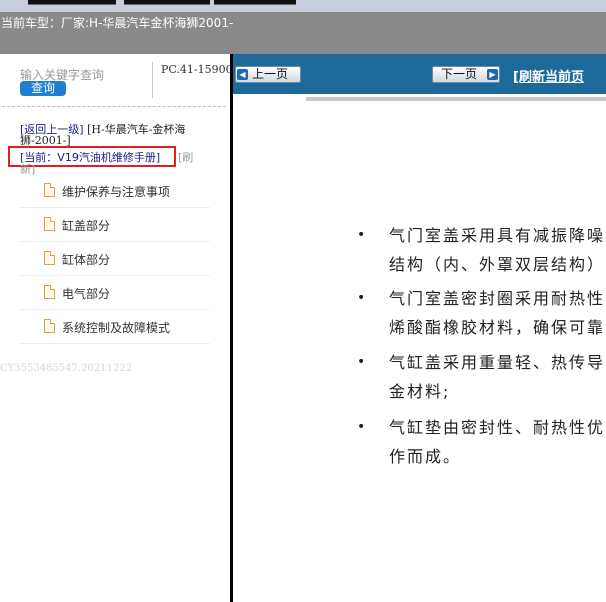  Describe the element at coordinates (115, 135) in the screenshot. I see `breadcrumb: [返回上一级] [H-华晨汽车-金杯海狮-2001-]` at that location.